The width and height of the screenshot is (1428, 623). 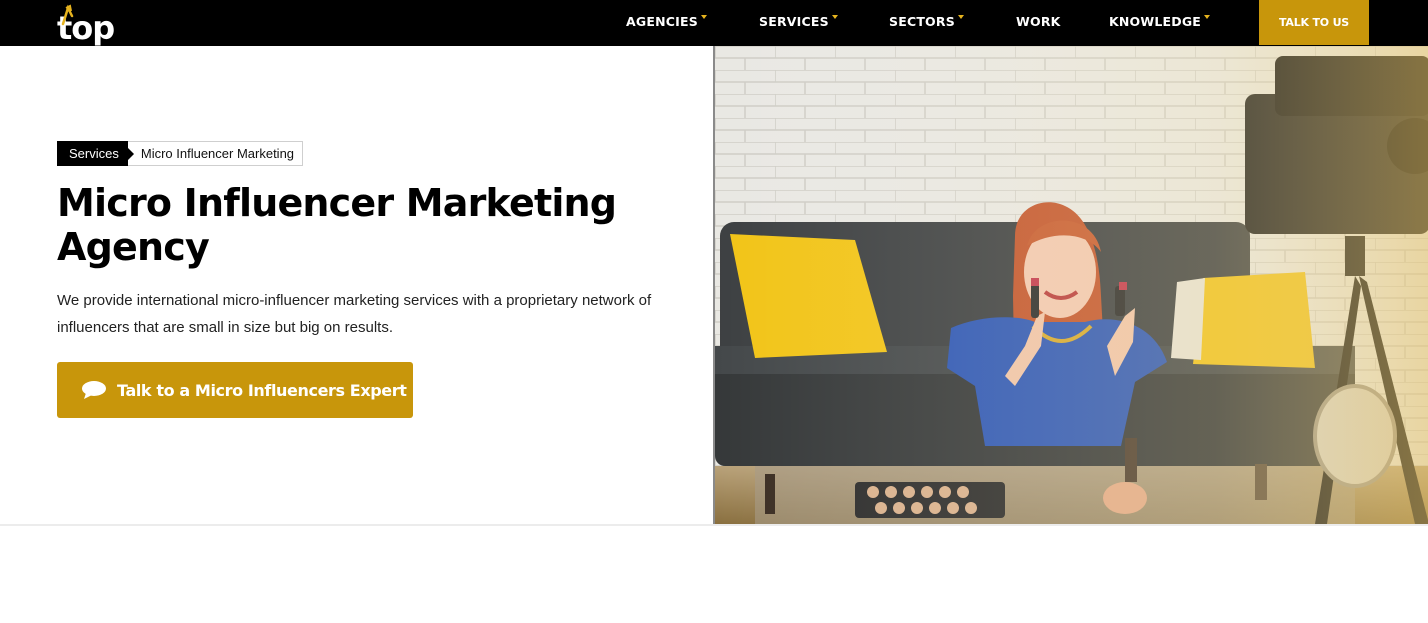 I want to click on nav-knowledge-label: KNOWLEDGE, so click(x=1155, y=21).